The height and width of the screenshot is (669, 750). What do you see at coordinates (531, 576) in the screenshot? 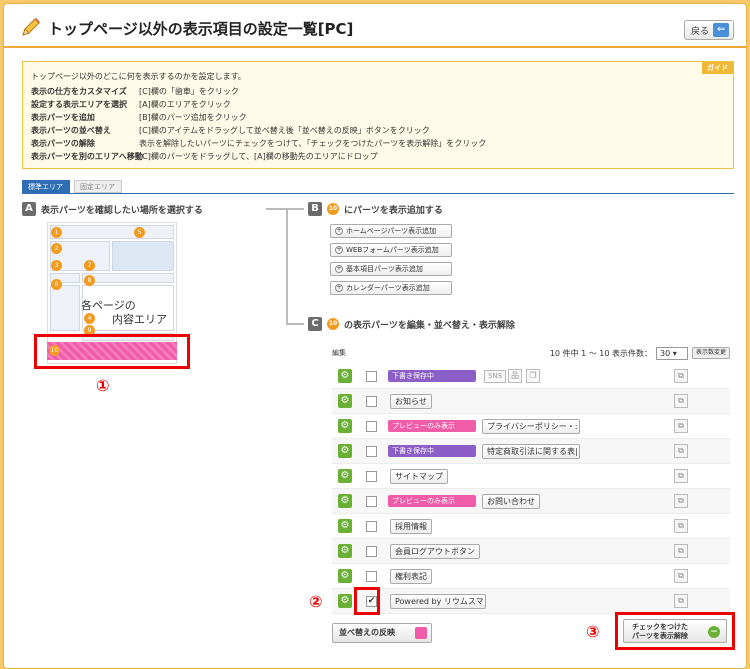
I see `table-row: ⚙ 権利表記 ⧉` at bounding box center [531, 576].